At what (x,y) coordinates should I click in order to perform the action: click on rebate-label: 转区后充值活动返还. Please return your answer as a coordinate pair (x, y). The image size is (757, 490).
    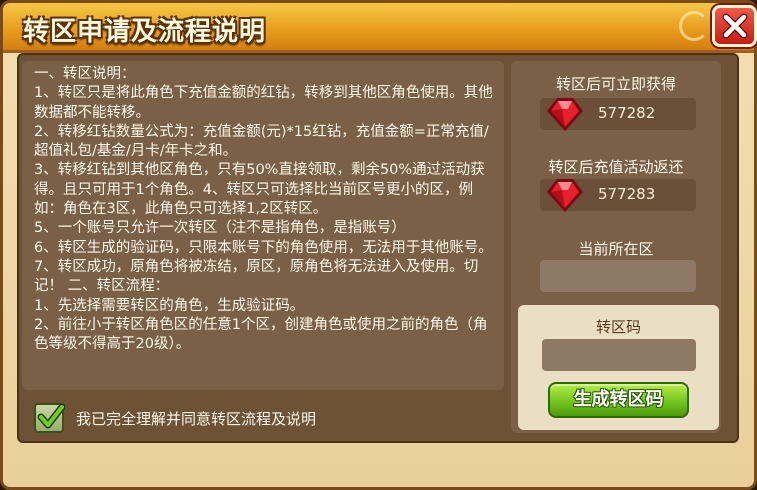
    Looking at the image, I should click on (616, 167).